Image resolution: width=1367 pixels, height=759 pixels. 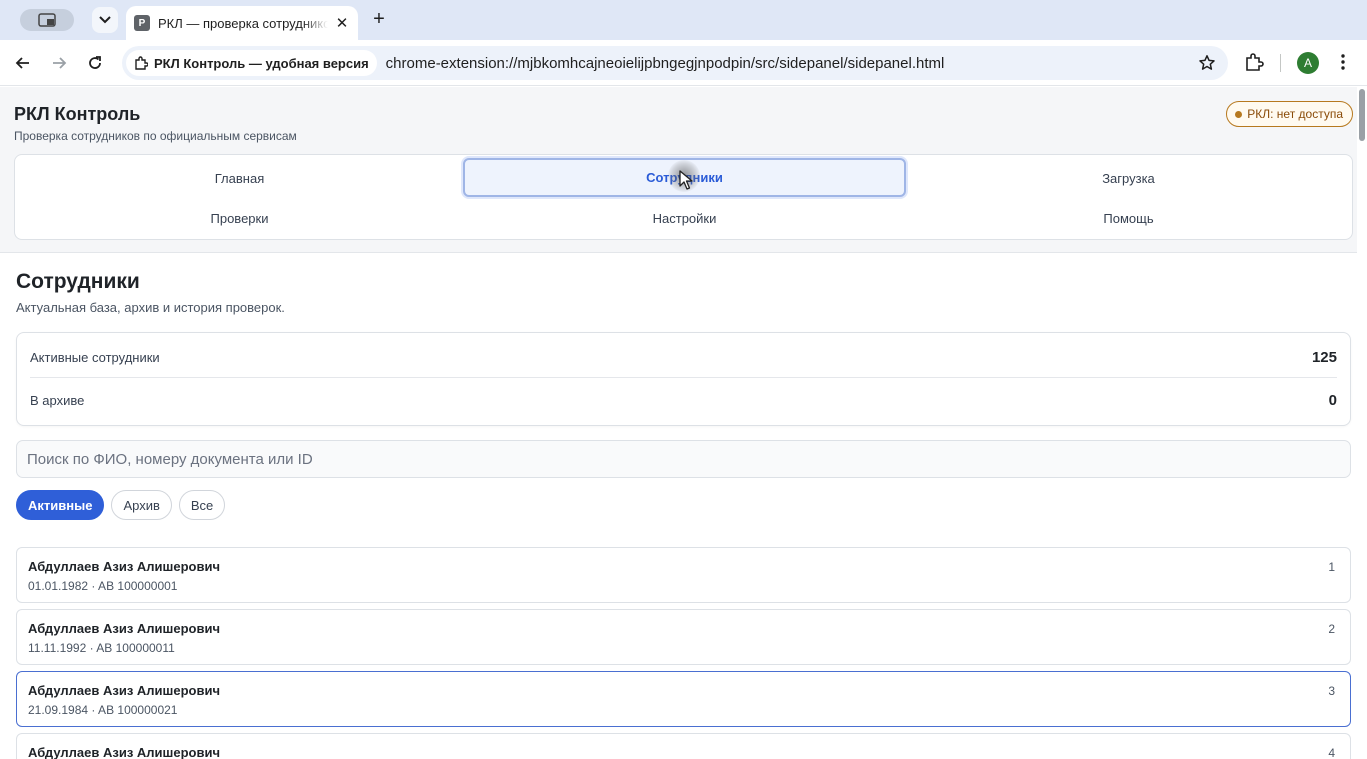 I want to click on extension-icon, so click(x=141, y=63).